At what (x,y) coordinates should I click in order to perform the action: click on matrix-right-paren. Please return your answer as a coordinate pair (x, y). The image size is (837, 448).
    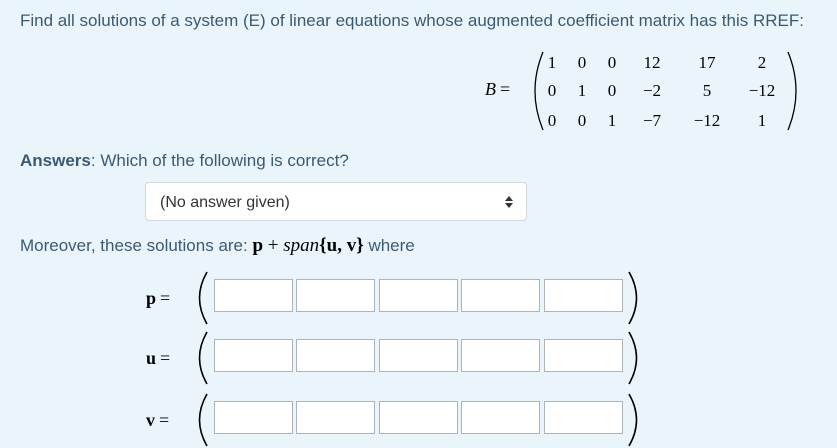
    Looking at the image, I should click on (792, 91).